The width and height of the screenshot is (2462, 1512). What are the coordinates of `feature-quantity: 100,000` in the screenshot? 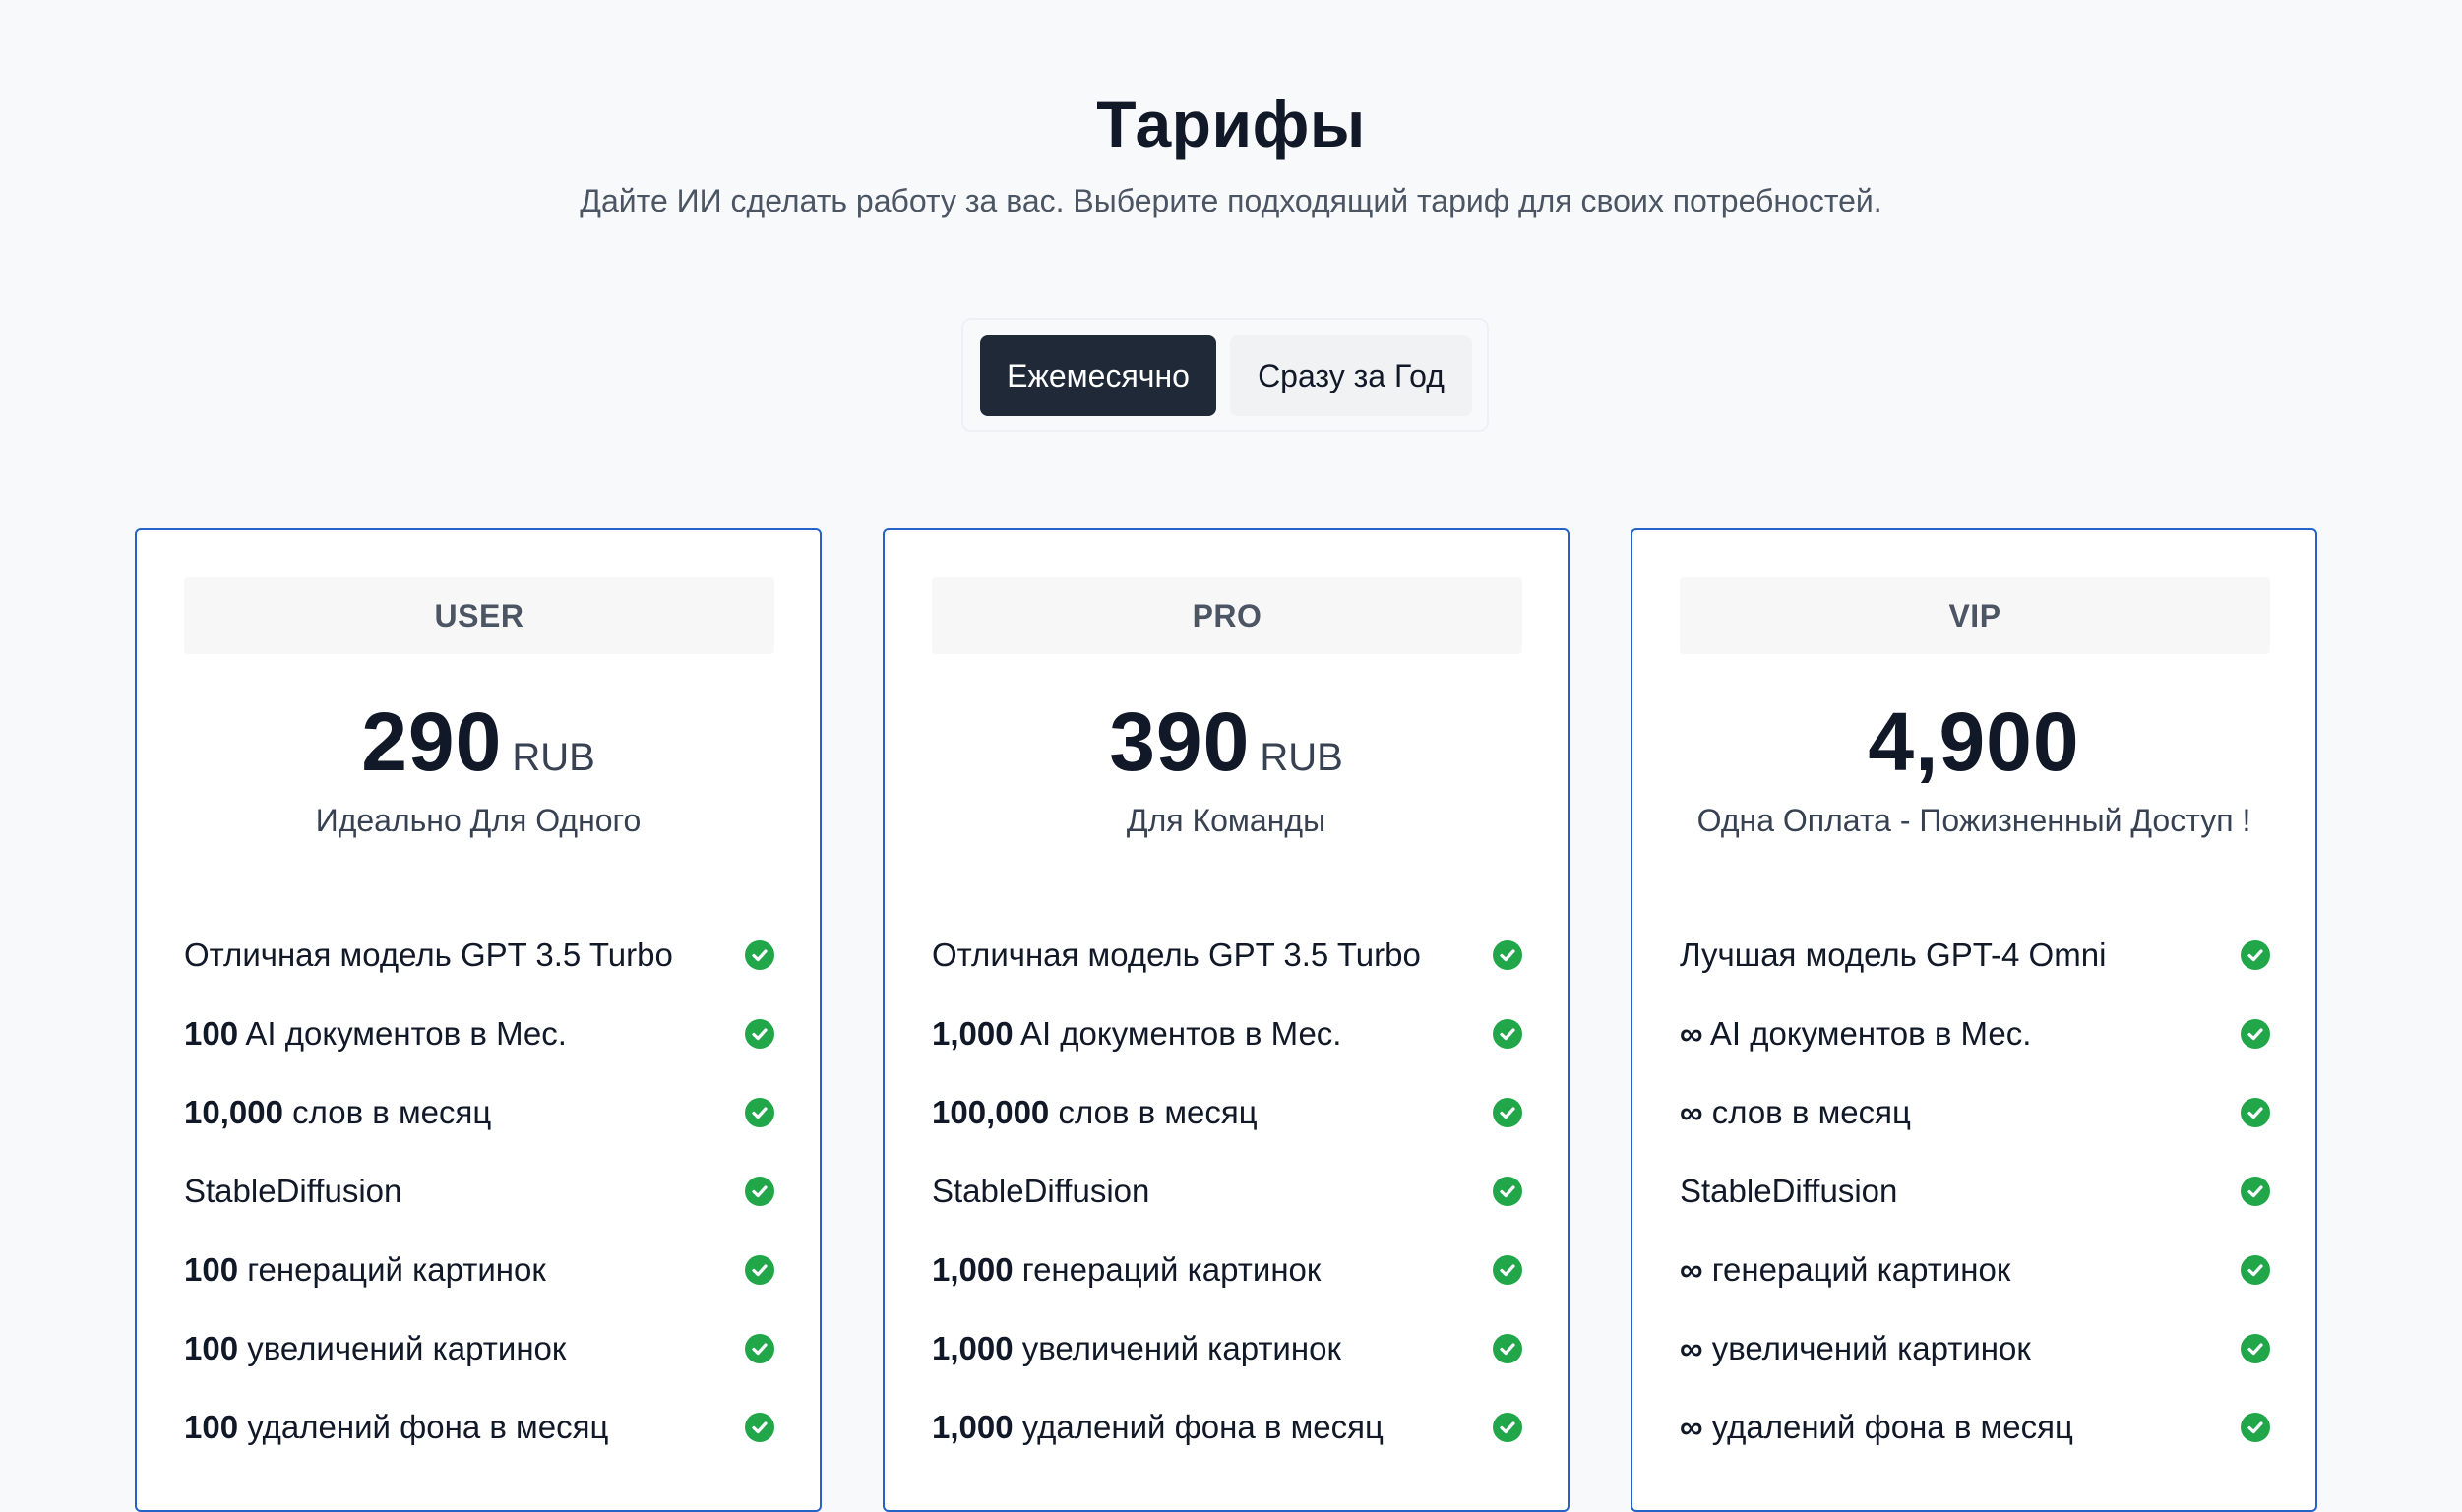 It's located at (991, 1112).